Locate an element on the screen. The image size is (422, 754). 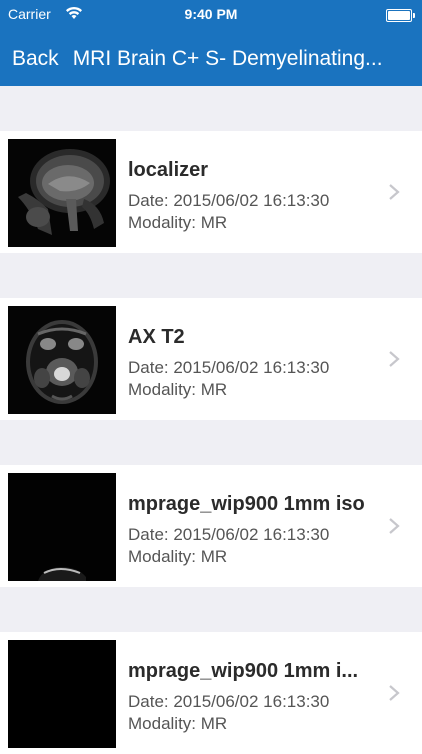
series-title: AX T2 is located at coordinates (156, 337).